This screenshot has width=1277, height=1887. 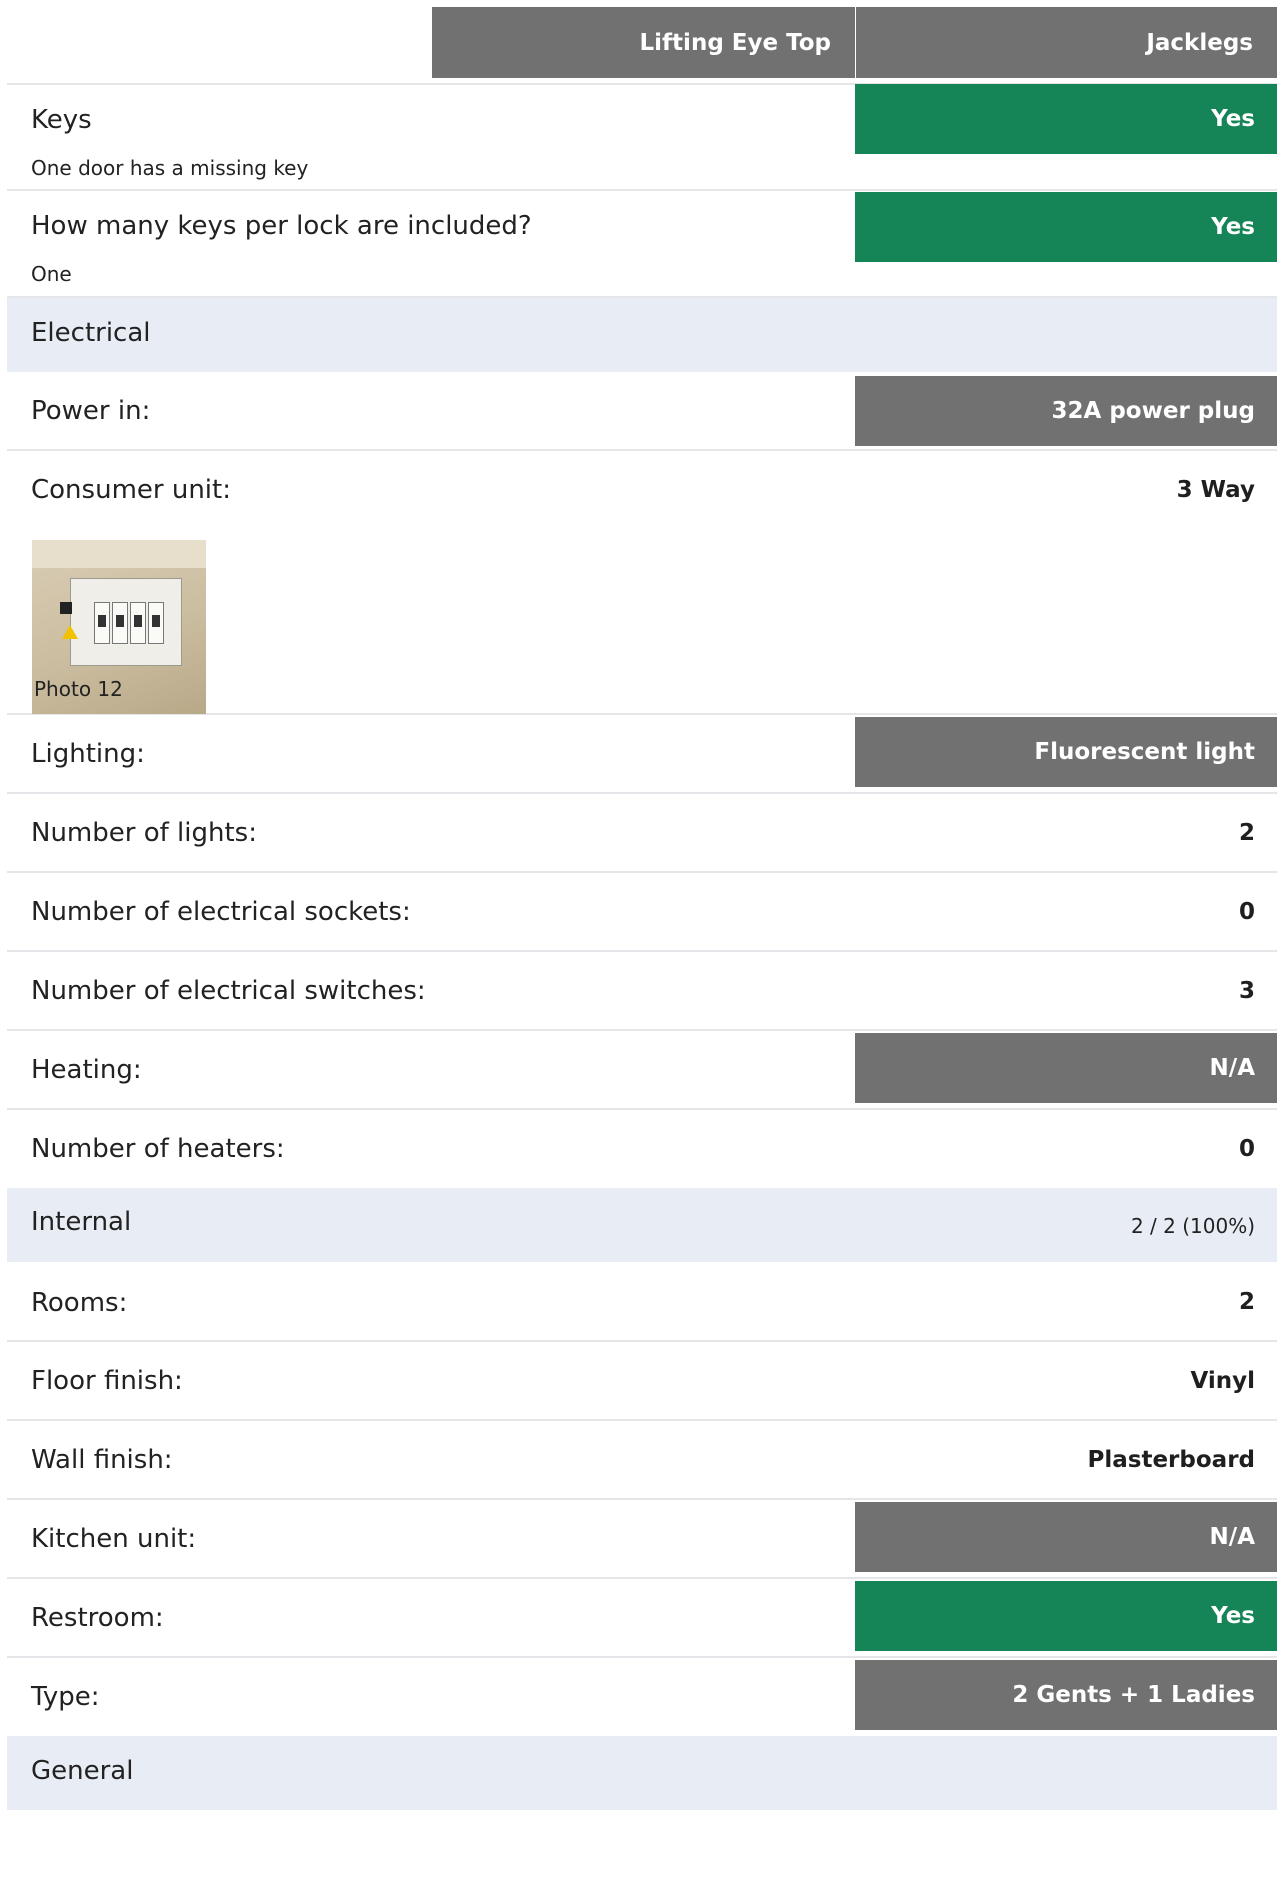 What do you see at coordinates (131, 490) in the screenshot?
I see `row-label: Consumer unit:` at bounding box center [131, 490].